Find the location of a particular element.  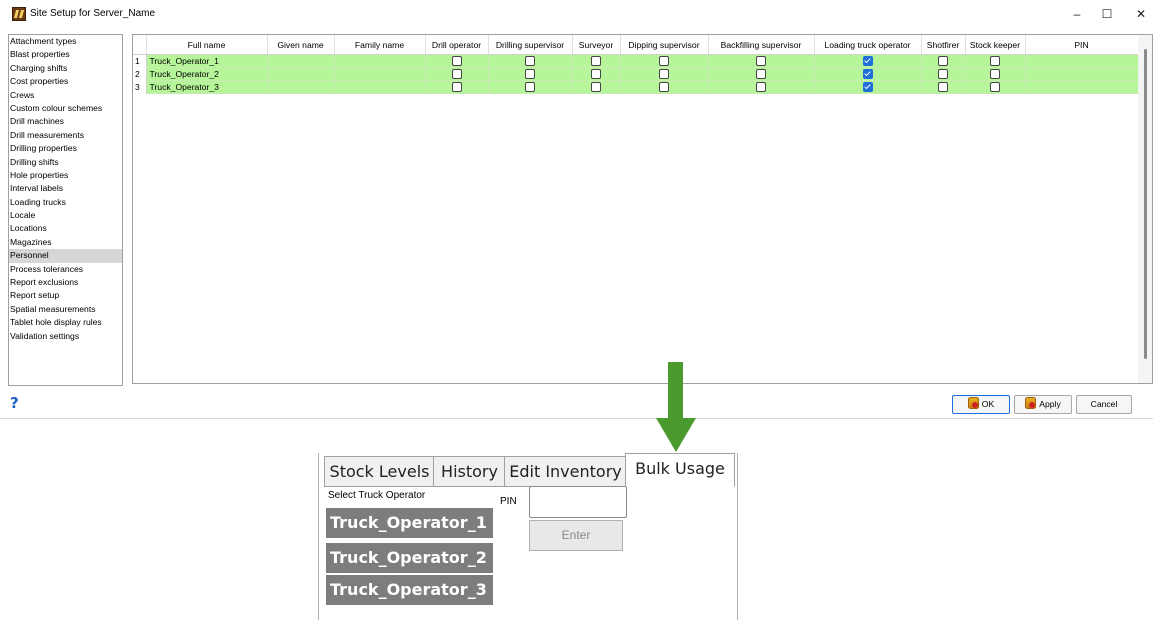

col-header-dipping-supervisor: Dipping supervisor is located at coordinates (664, 45).